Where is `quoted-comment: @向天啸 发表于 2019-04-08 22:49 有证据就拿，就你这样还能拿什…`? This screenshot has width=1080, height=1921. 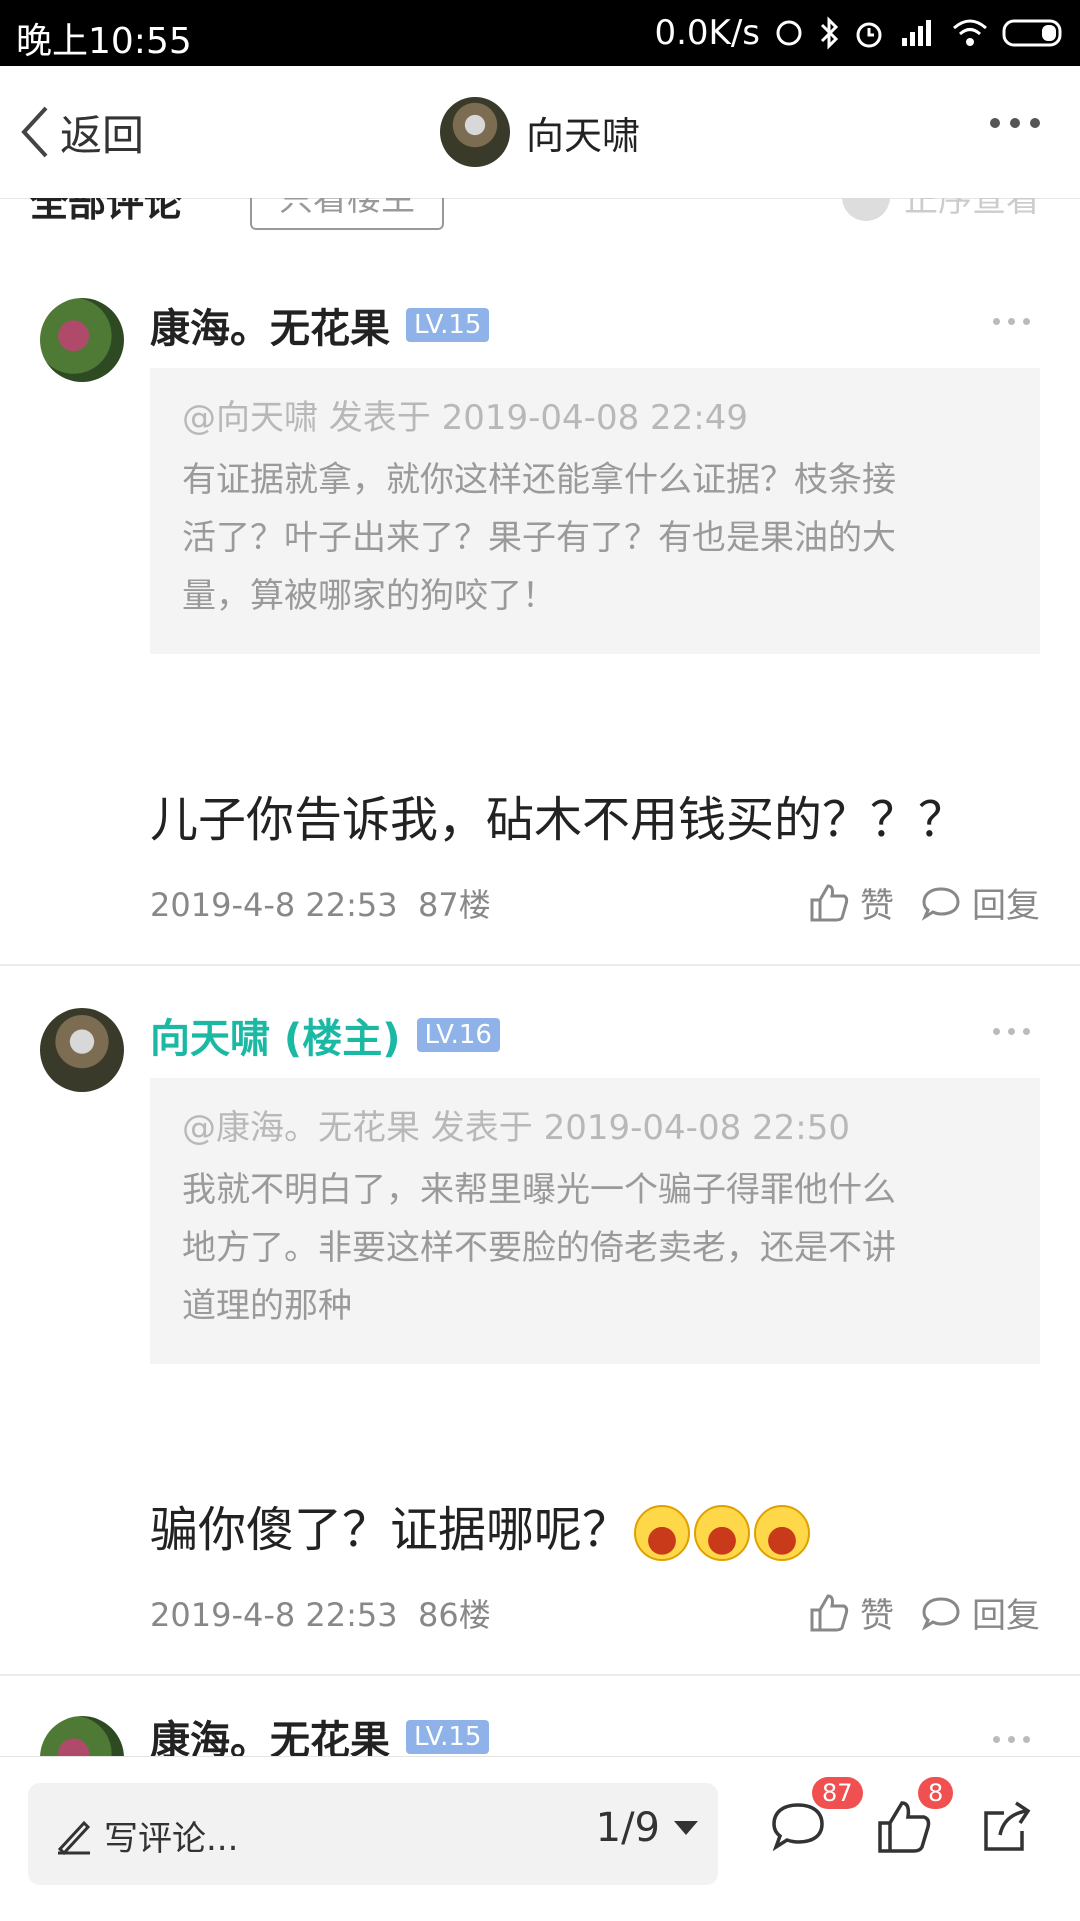
quoted-comment: @向天啸 发表于 2019-04-08 22:49 有证据就拿，就你这样还能拿什… is located at coordinates (595, 511).